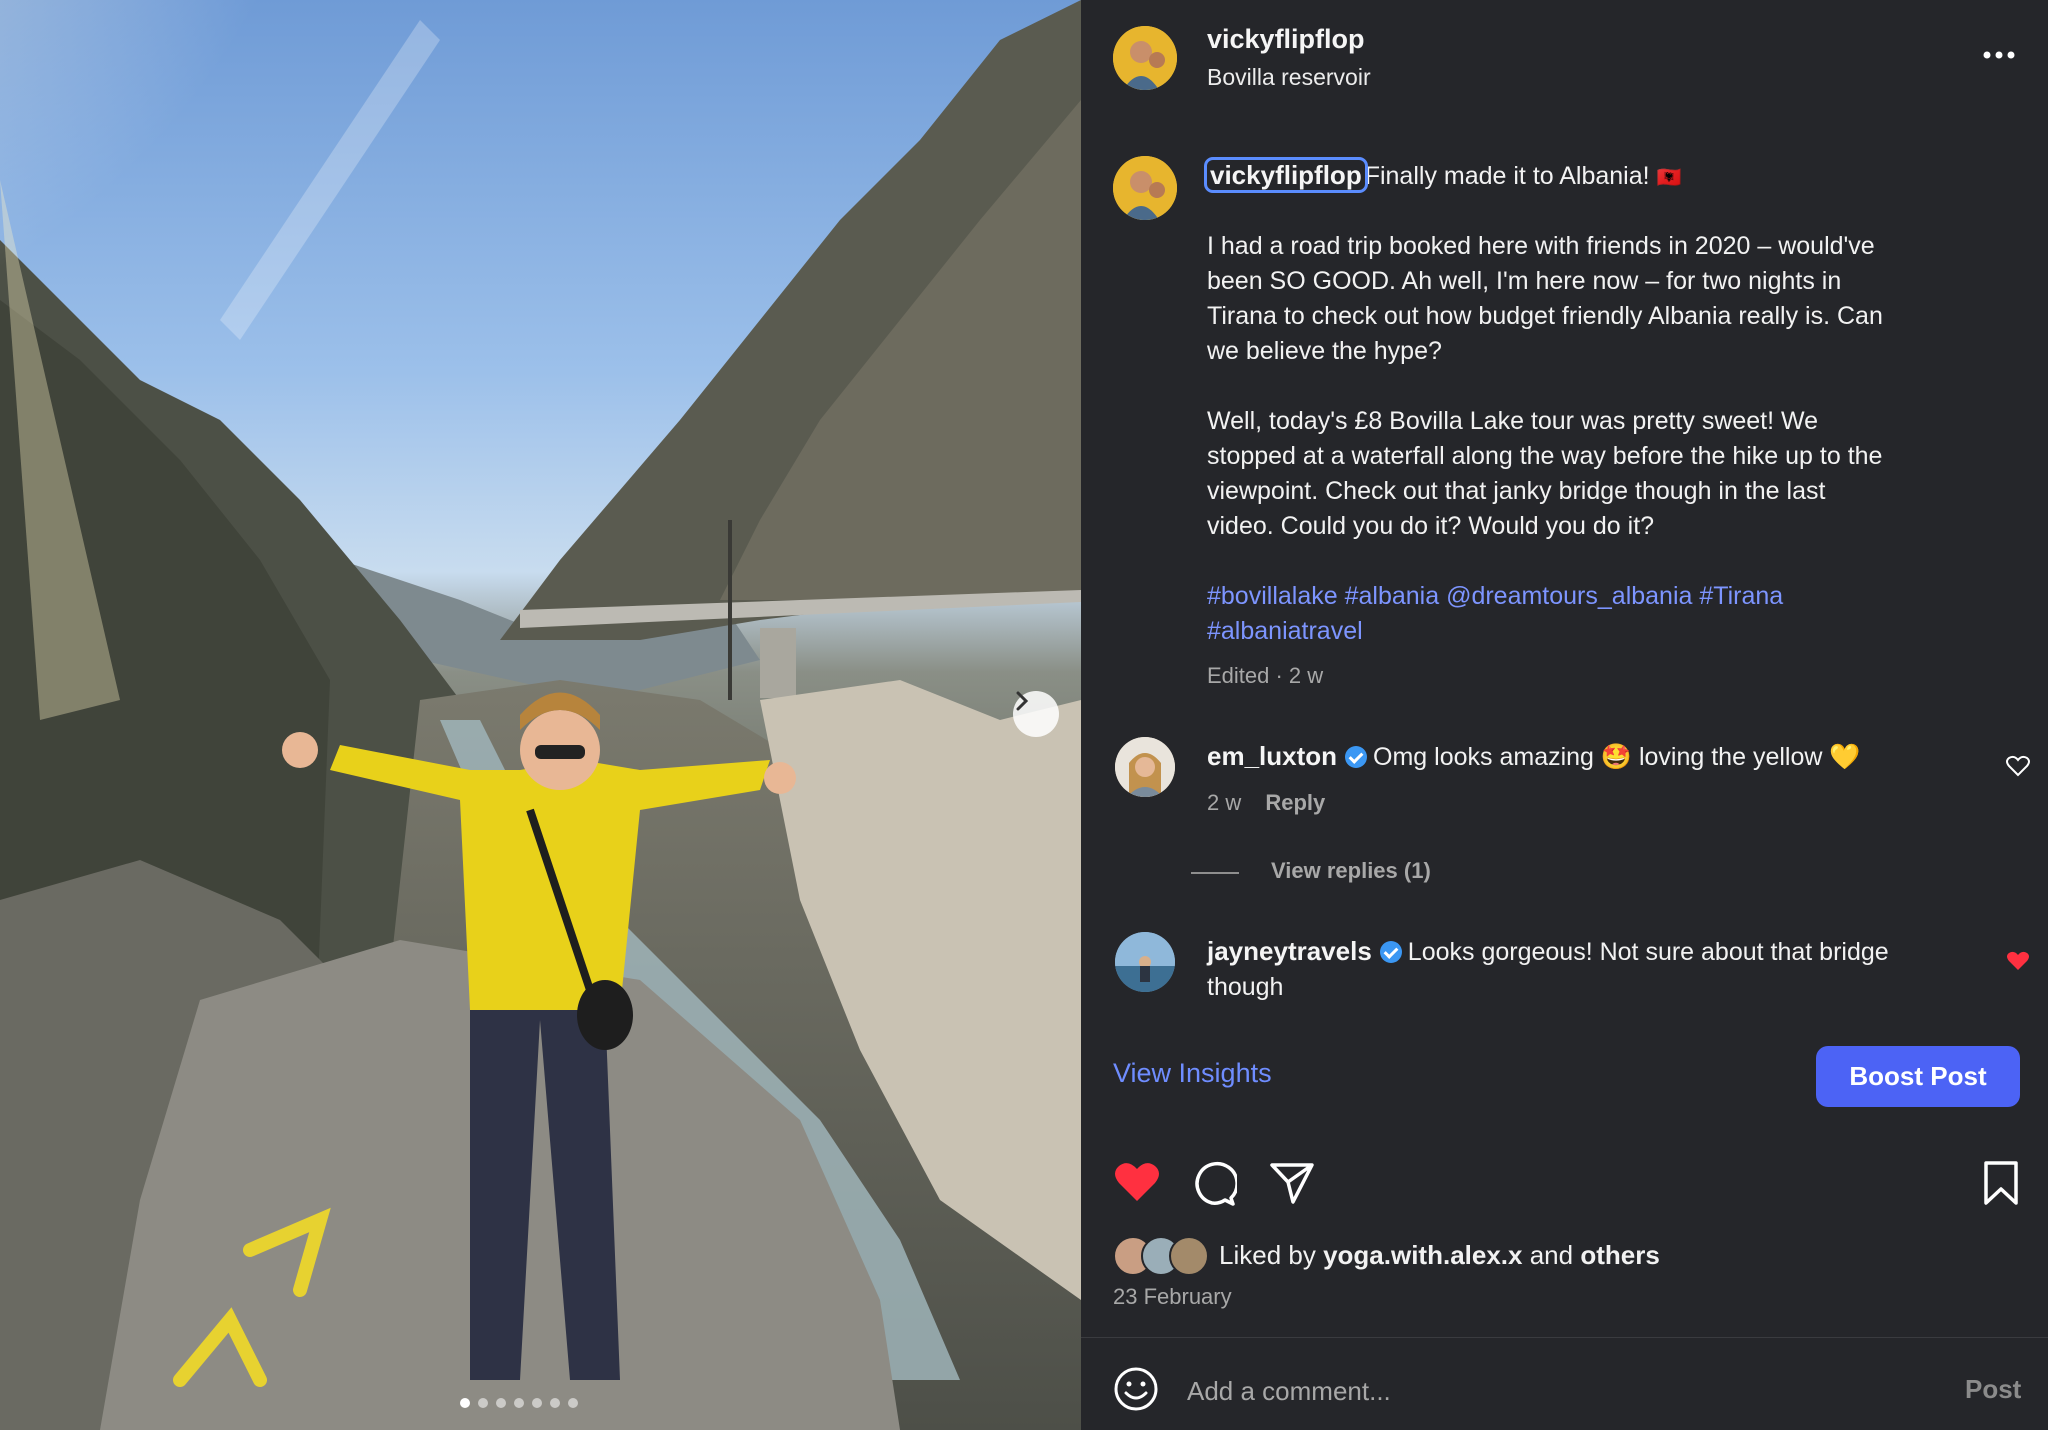  Describe the element at coordinates (1245, 987) in the screenshot. I see `comment-text-continued: though` at that location.